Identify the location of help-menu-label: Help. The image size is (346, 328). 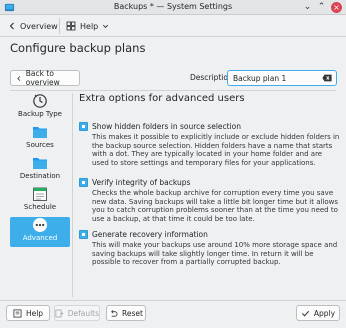
(89, 26).